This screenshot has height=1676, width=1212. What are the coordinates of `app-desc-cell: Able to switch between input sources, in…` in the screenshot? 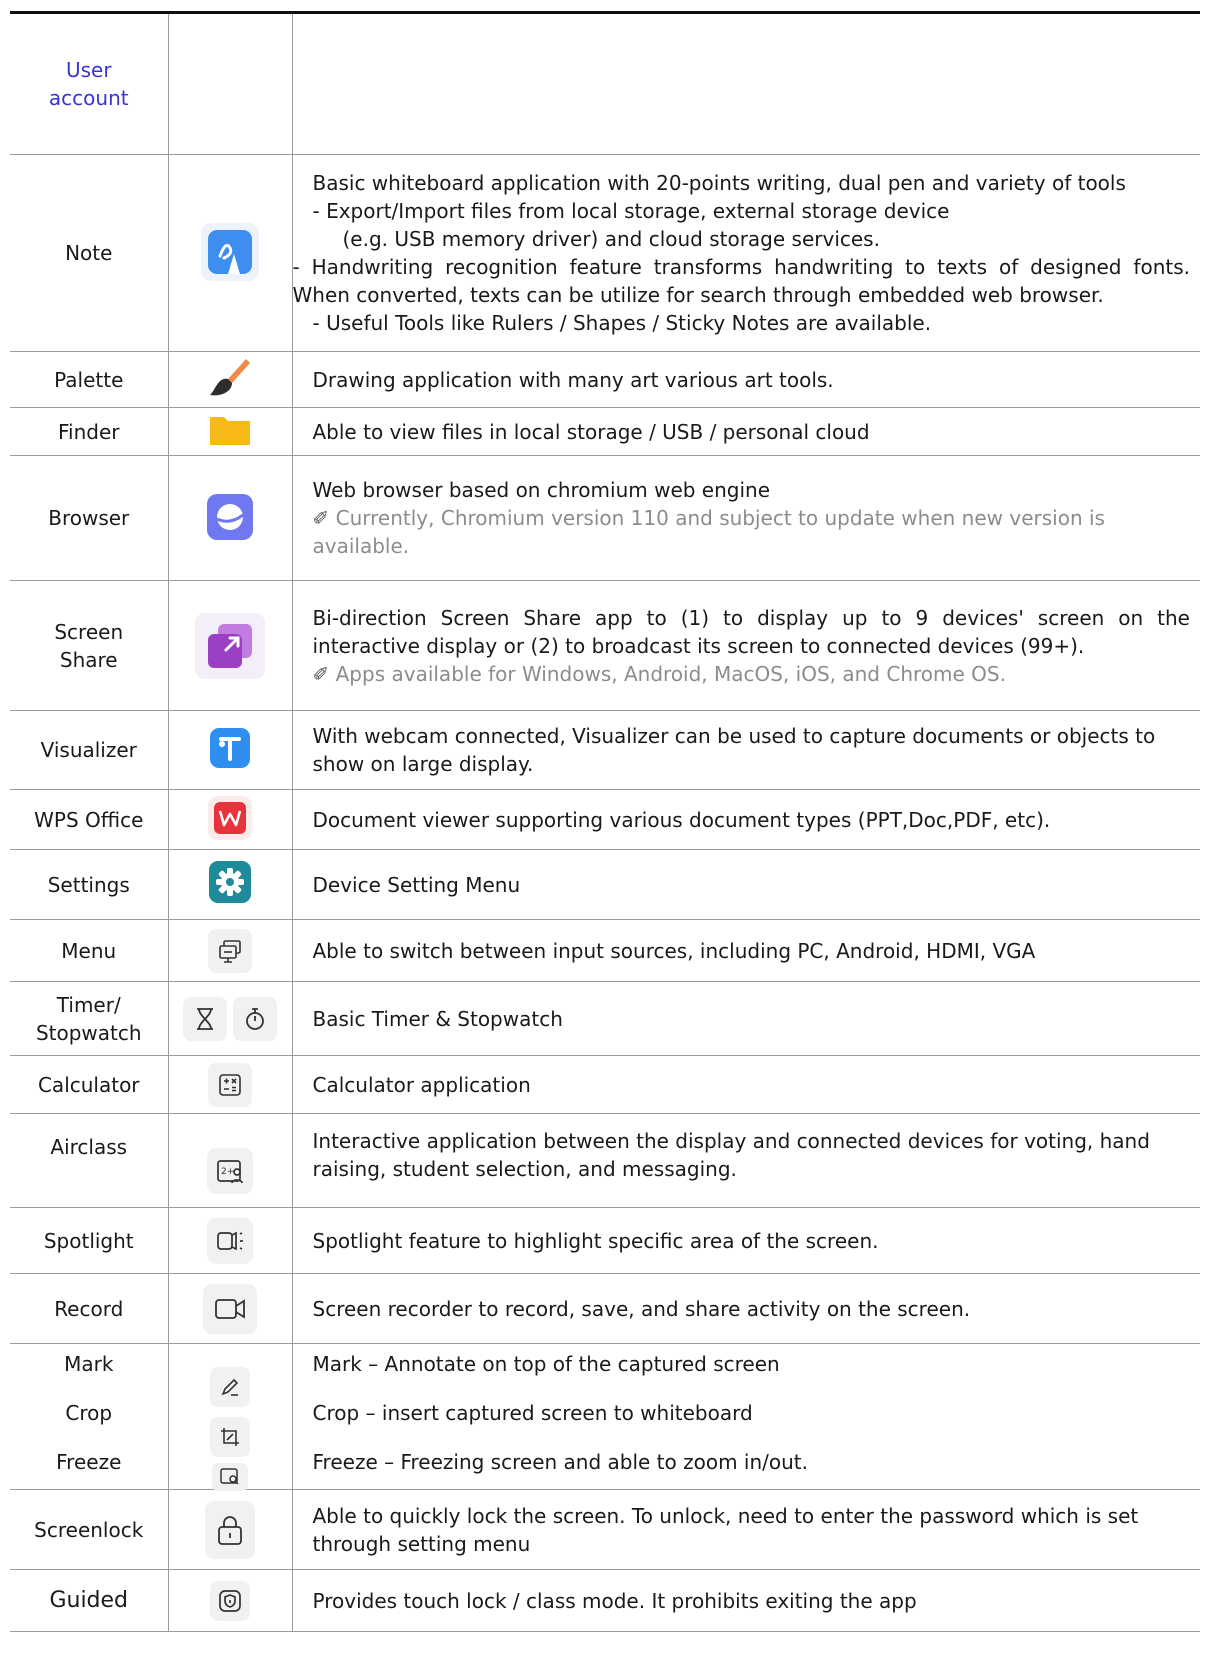 It's located at (745, 950).